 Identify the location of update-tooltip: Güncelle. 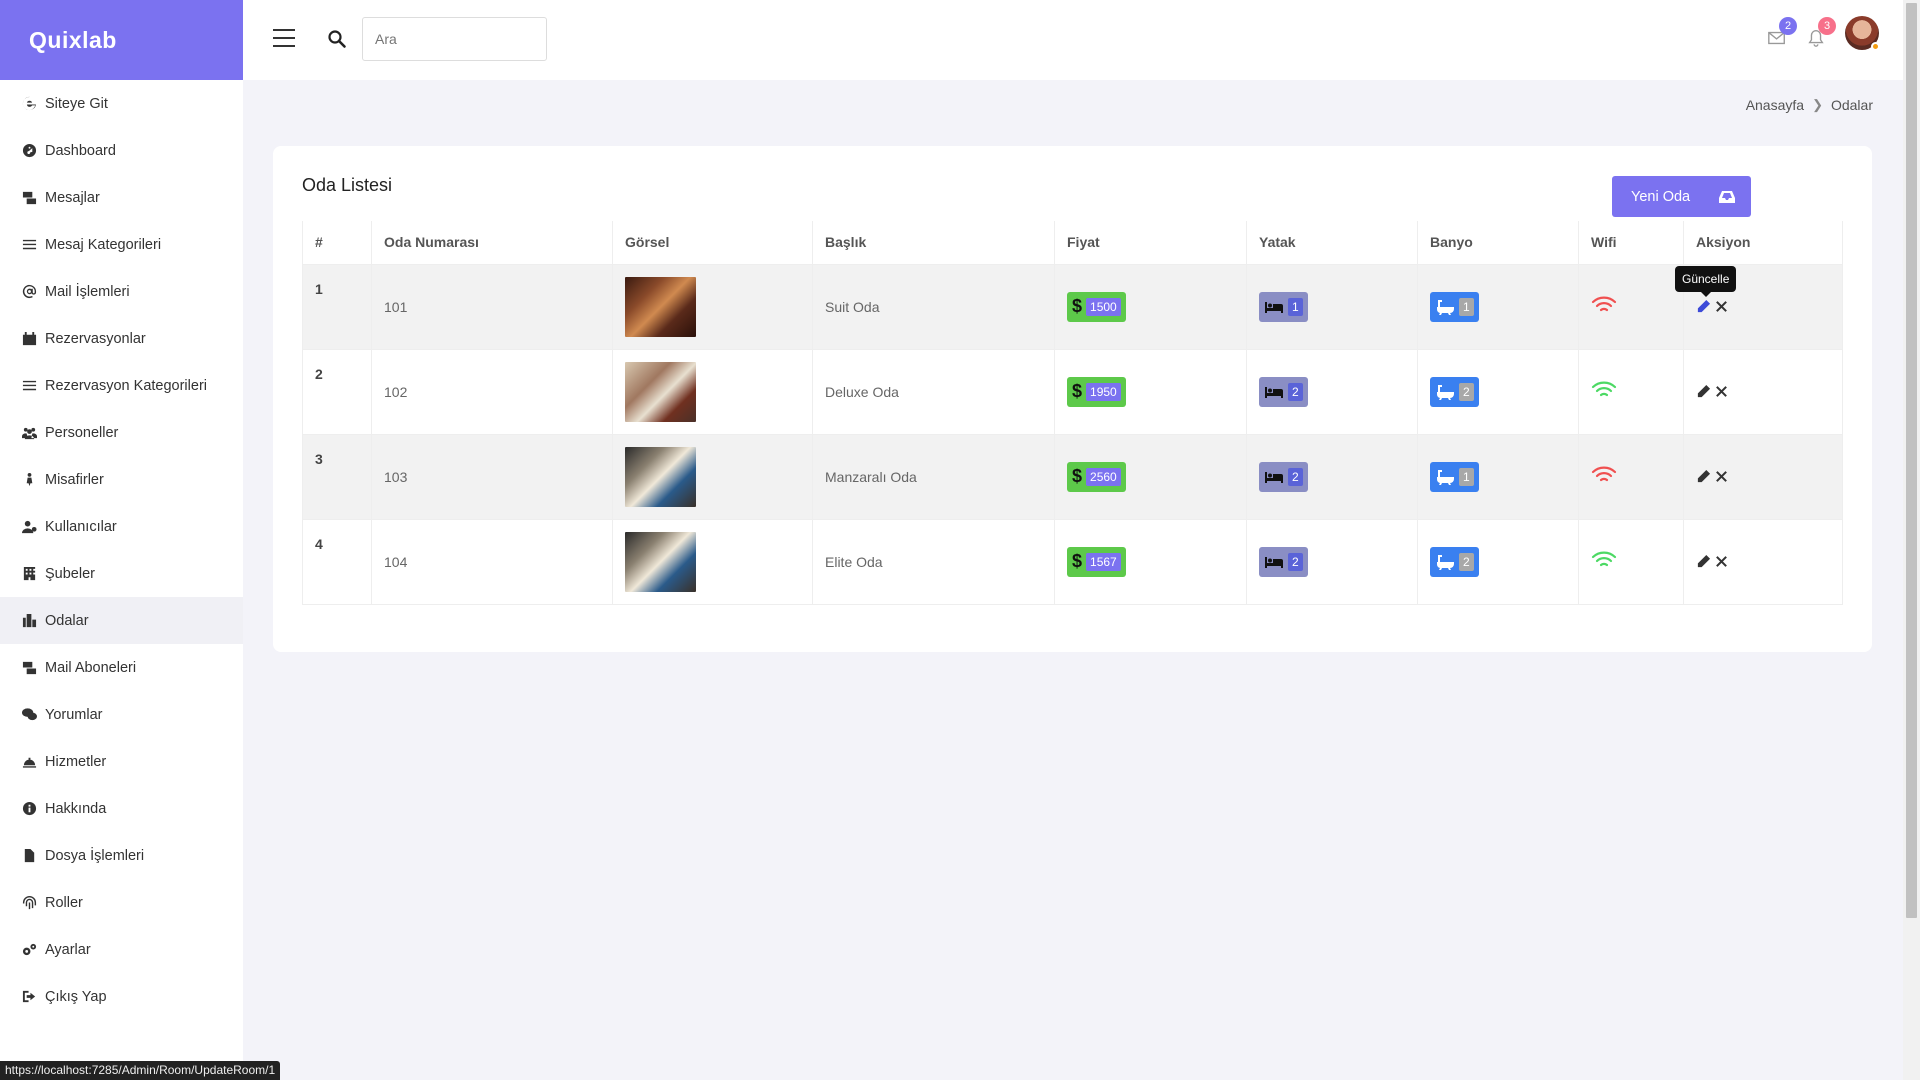
(1706, 281).